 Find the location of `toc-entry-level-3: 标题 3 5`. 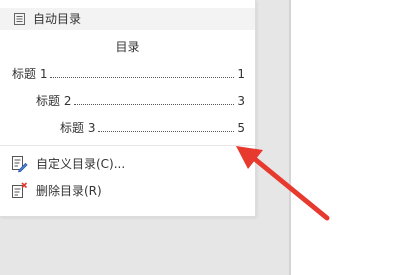

toc-entry-level-3: 标题 3 5 is located at coordinates (152, 128).